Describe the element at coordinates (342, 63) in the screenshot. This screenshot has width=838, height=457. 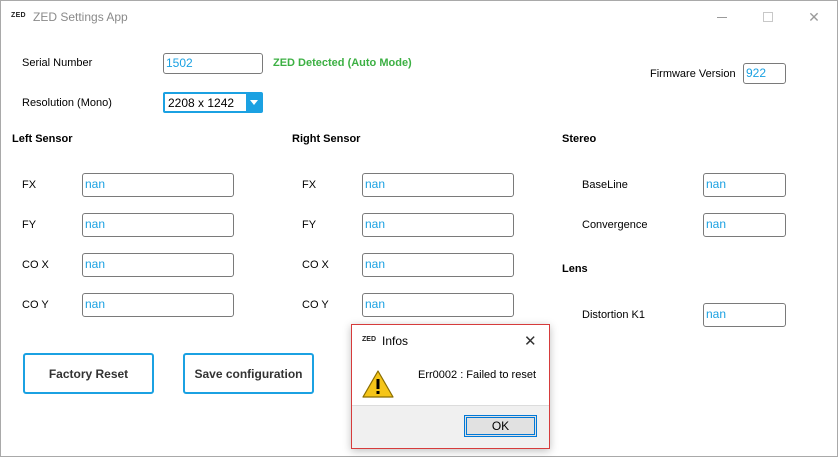
I see `detection-status: ZED Detected (Auto Mode)` at that location.